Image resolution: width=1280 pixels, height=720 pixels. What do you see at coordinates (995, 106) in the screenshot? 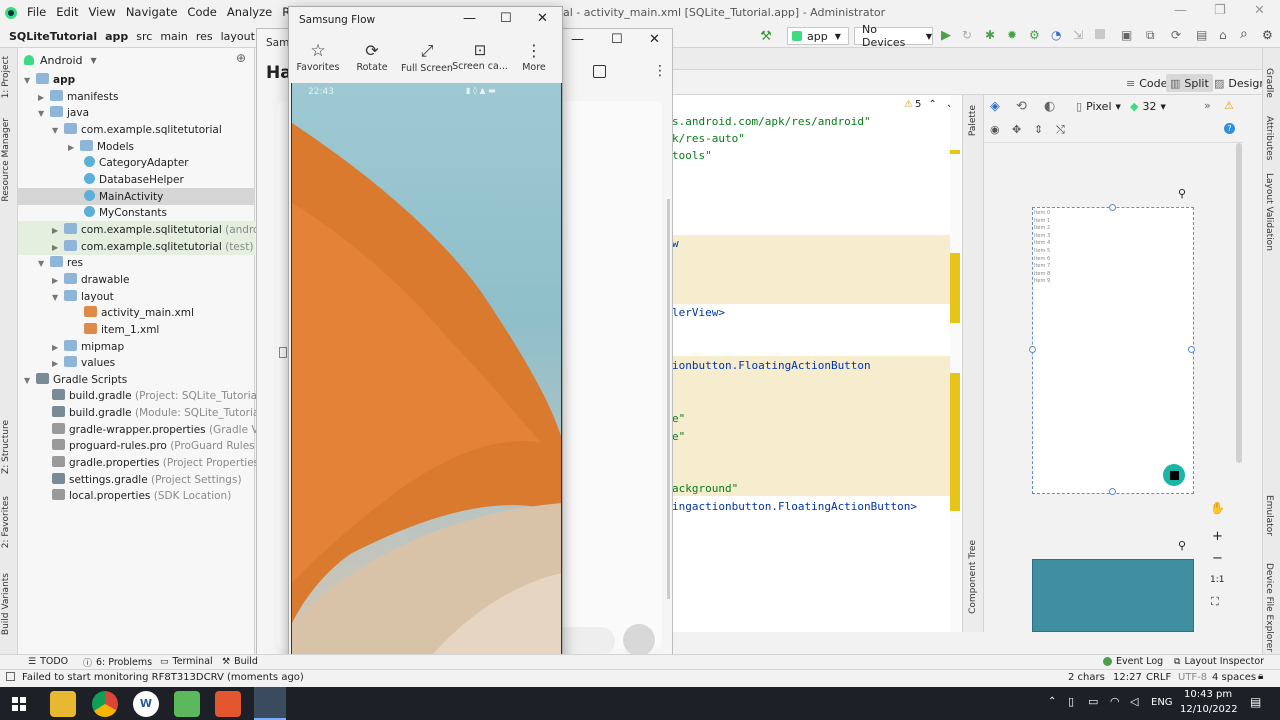
I see `layers-icon: ◈` at bounding box center [995, 106].